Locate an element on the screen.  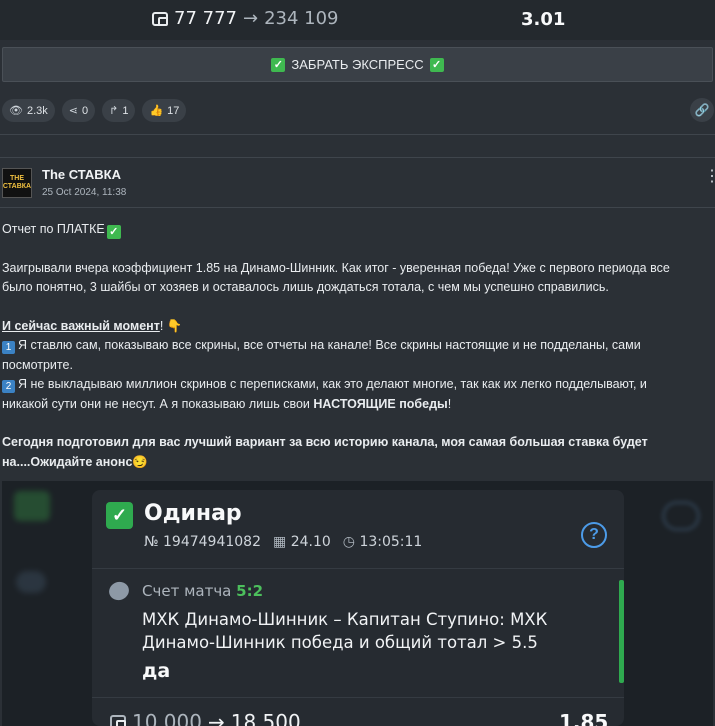
calendar-icon: ▦ is located at coordinates (280, 542).